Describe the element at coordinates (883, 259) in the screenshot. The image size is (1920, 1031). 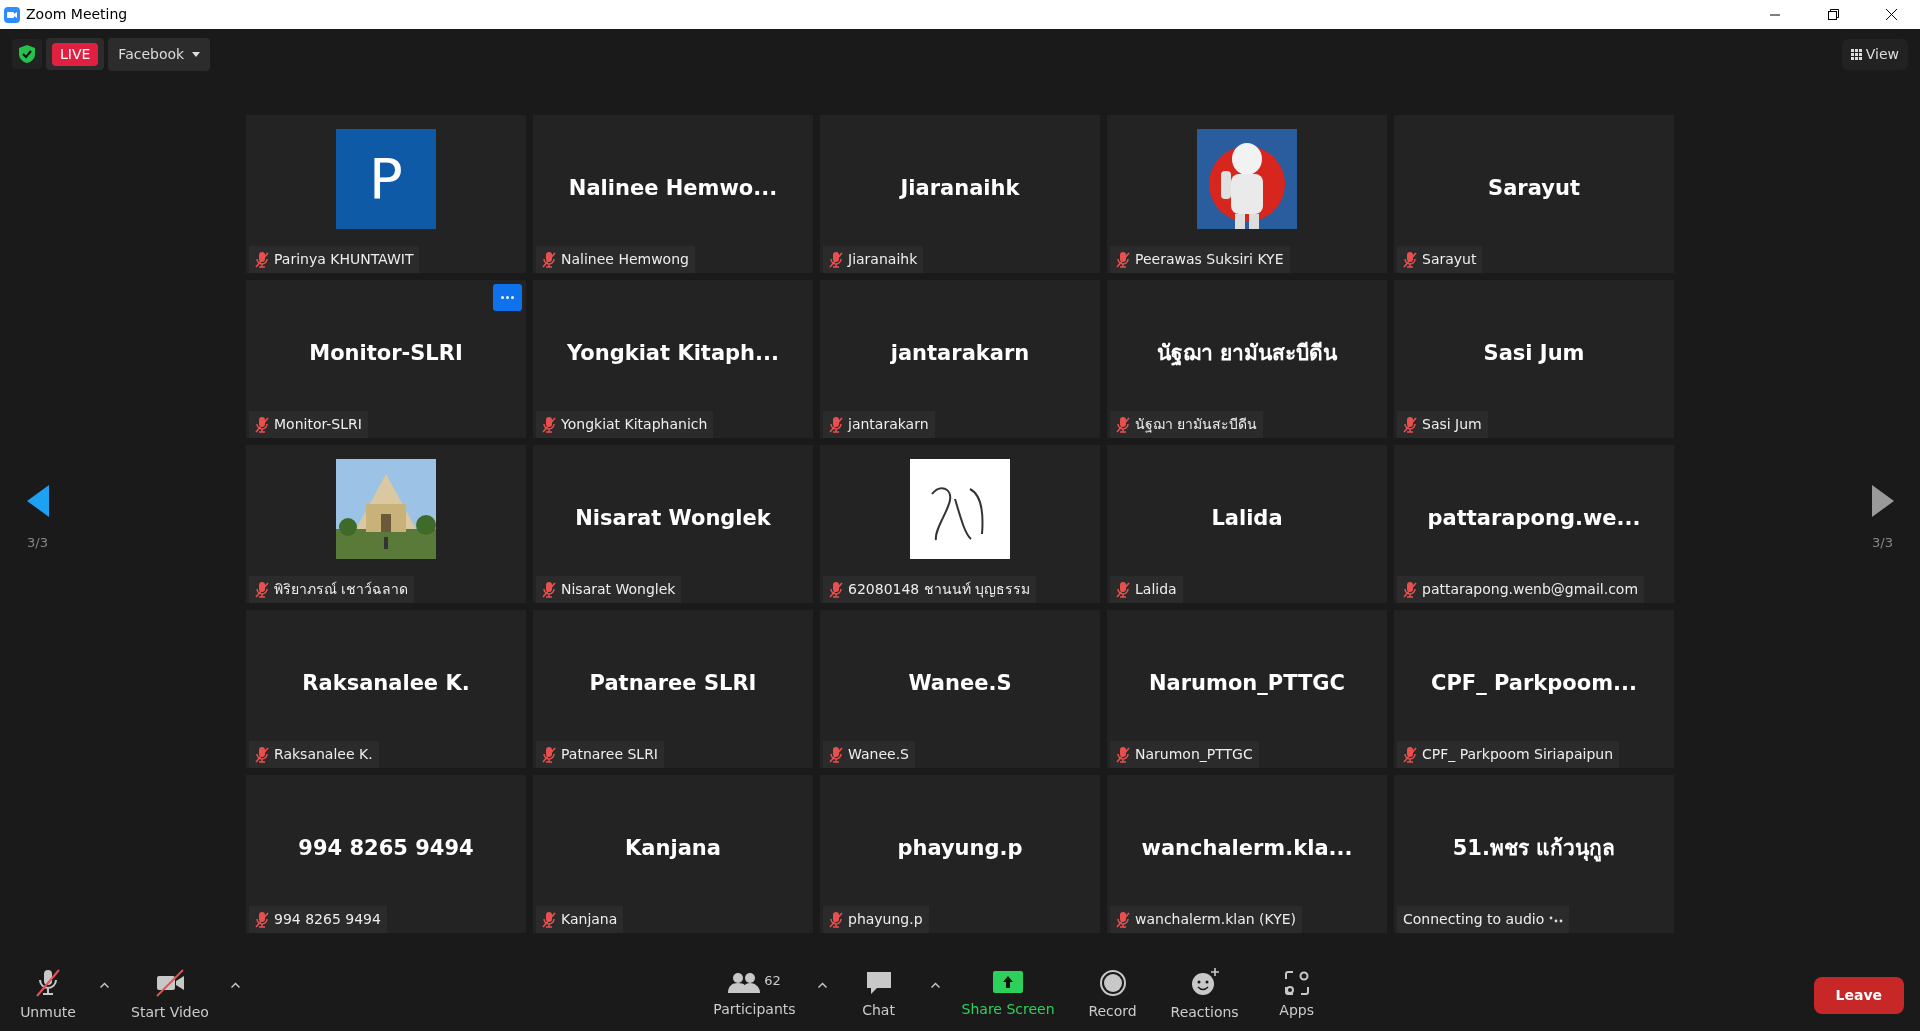
I see `participant-name: Jiaranaihk` at that location.